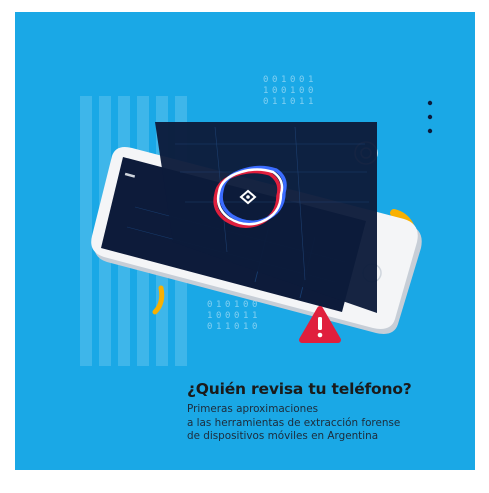 This screenshot has height=493, width=489. What do you see at coordinates (299, 389) in the screenshot?
I see `report-title: ¿Quién revisa tu teléfono?` at bounding box center [299, 389].